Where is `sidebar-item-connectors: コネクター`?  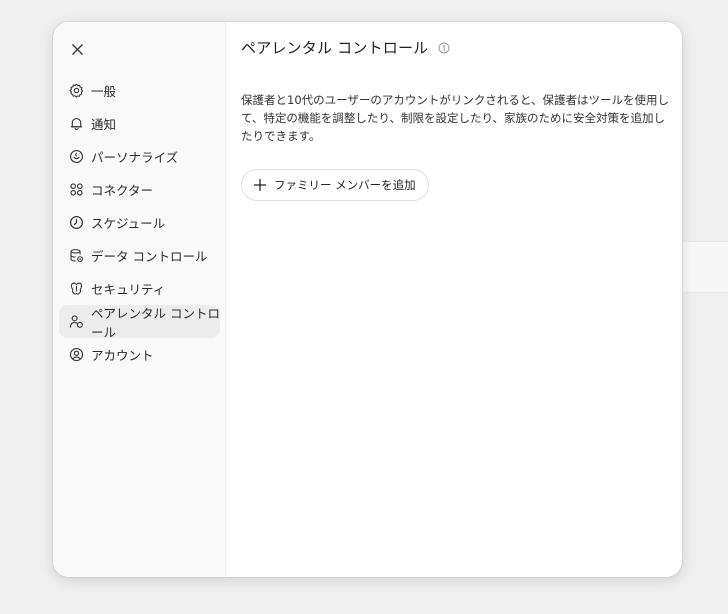 sidebar-item-connectors: コネクター is located at coordinates (139, 189).